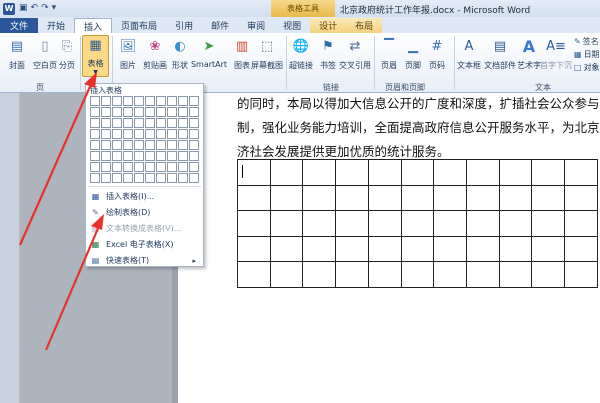 This screenshot has width=600, height=403. Describe the element at coordinates (587, 67) in the screenshot. I see `object-button: □ 对象` at that location.